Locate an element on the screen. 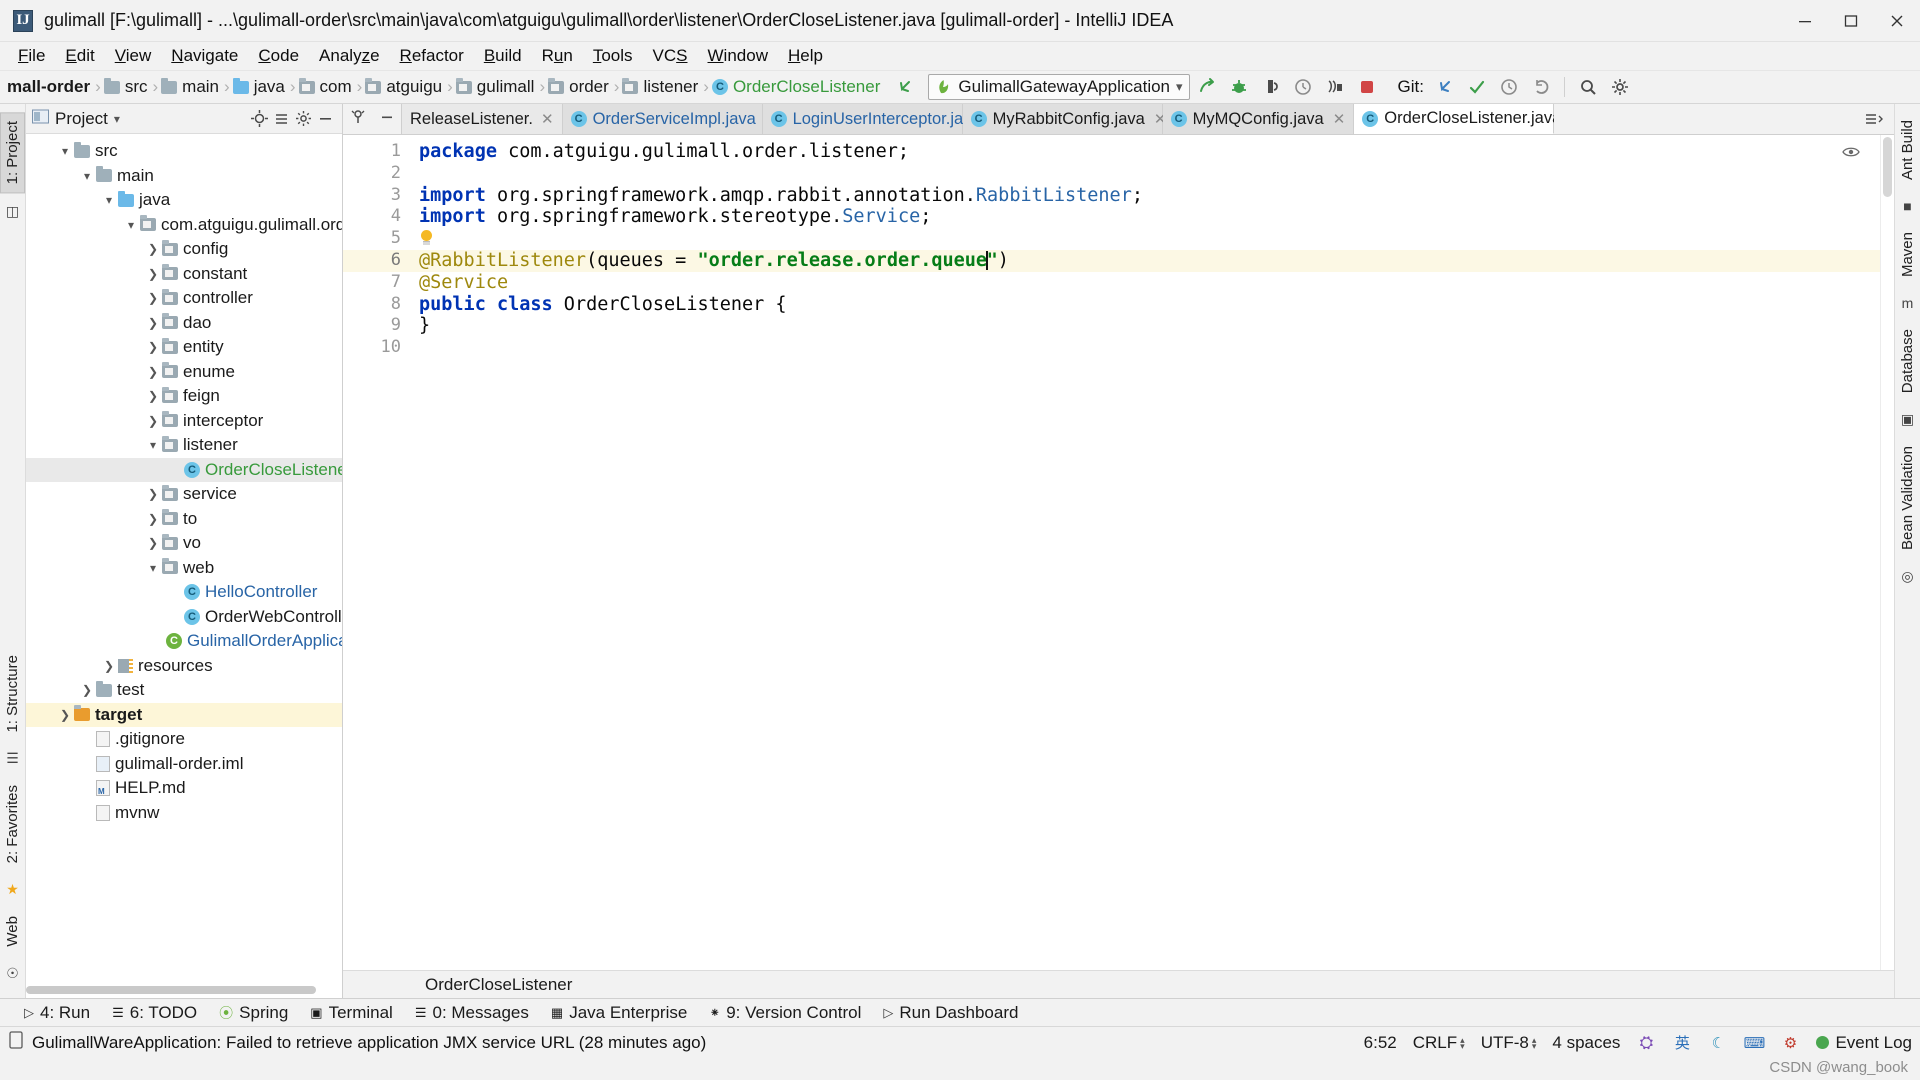  close-button is located at coordinates (1897, 21).